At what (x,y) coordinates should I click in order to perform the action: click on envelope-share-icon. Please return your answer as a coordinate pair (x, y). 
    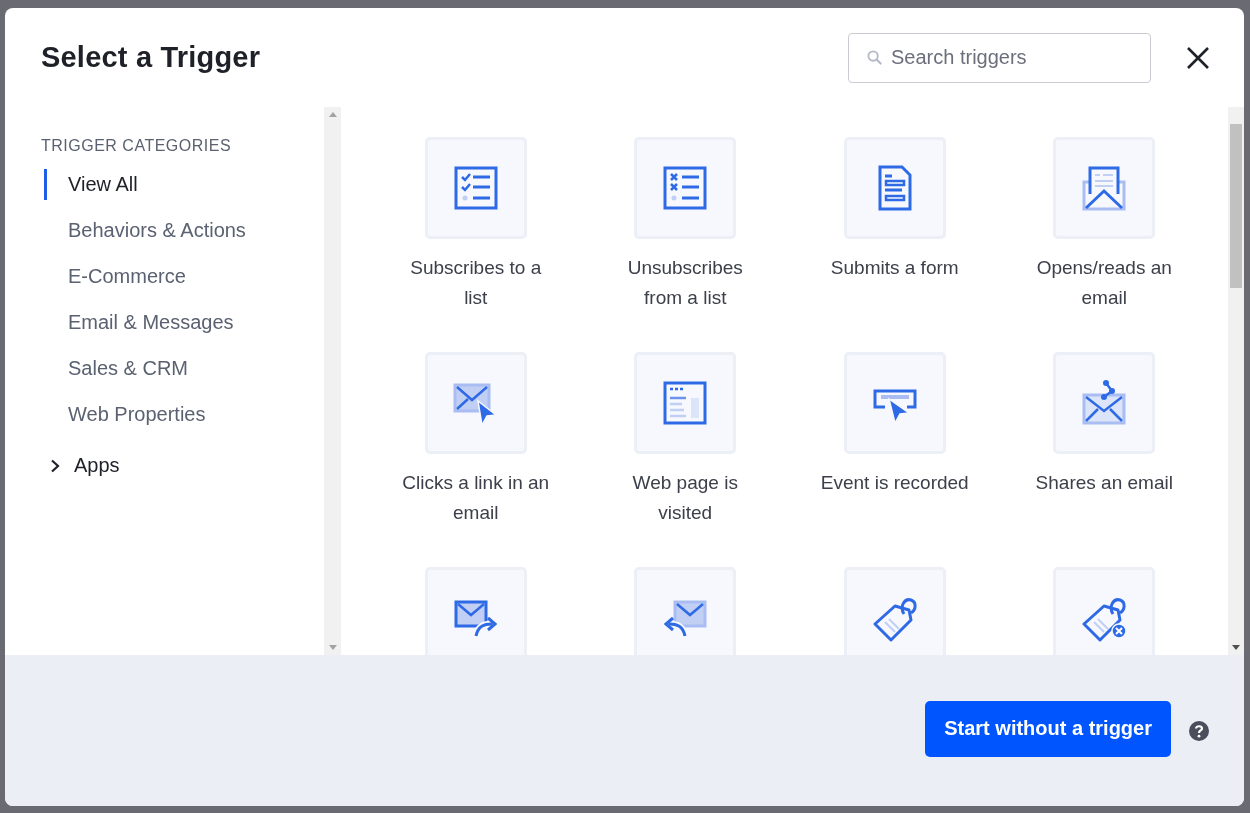
    Looking at the image, I should click on (1104, 403).